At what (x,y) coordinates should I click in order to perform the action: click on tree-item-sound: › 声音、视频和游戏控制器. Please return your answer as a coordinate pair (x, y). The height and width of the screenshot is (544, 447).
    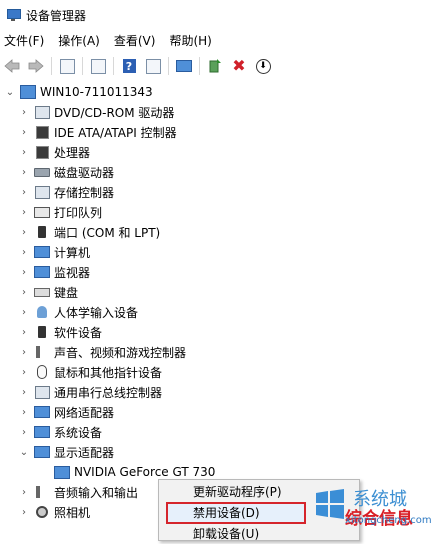
    Looking at the image, I should click on (102, 352).